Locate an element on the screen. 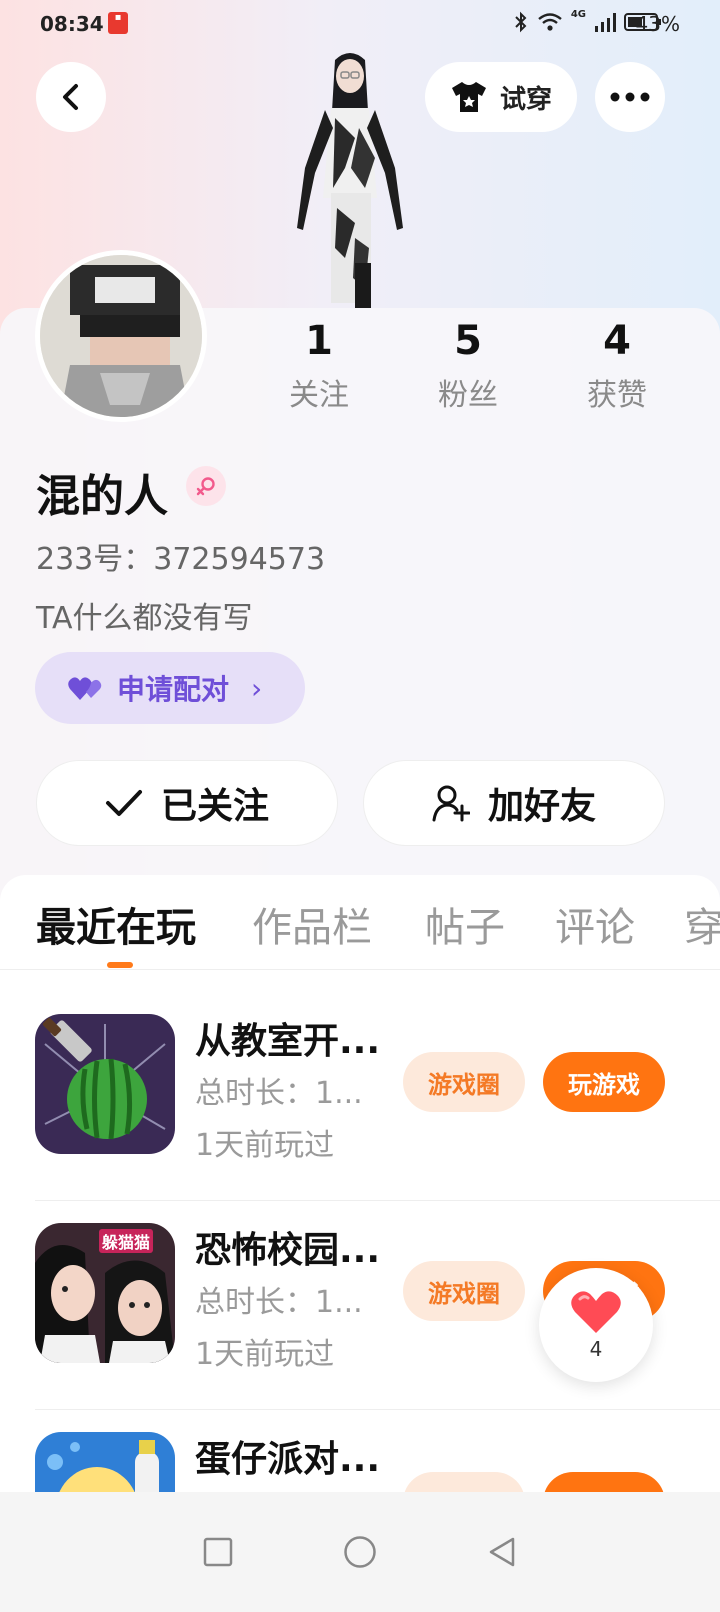 This screenshot has height=1612, width=720. add-friend-button: 加好友 is located at coordinates (514, 803).